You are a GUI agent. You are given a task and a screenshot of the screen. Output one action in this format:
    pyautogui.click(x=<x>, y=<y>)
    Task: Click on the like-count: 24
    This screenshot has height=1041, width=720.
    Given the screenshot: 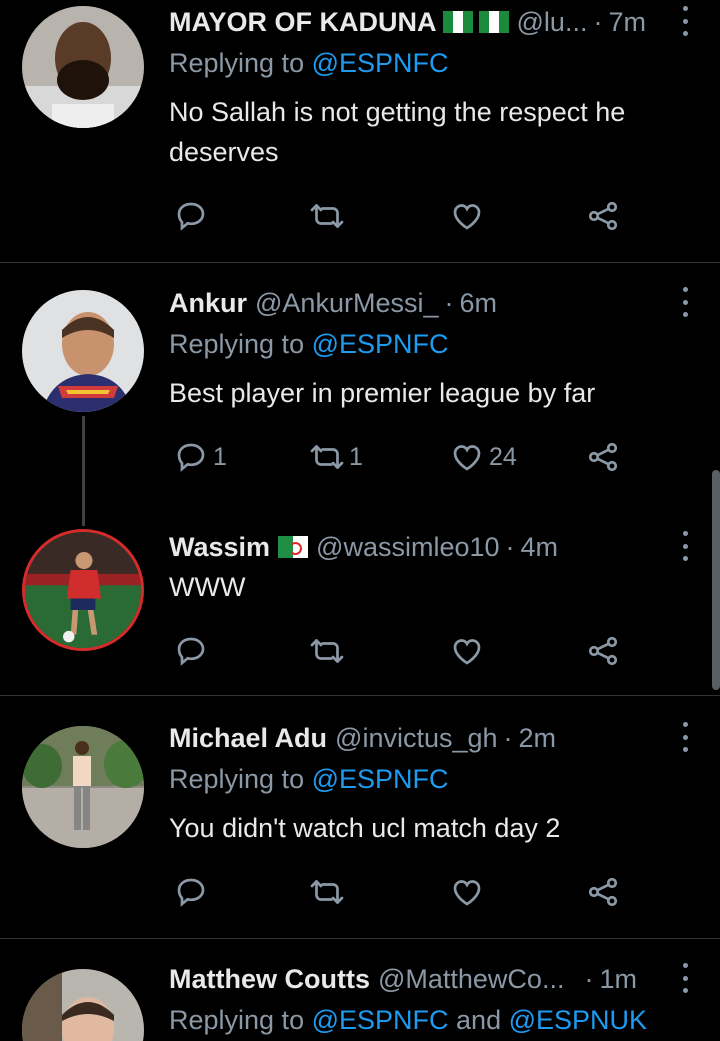 What is the action you would take?
    pyautogui.click(x=503, y=456)
    